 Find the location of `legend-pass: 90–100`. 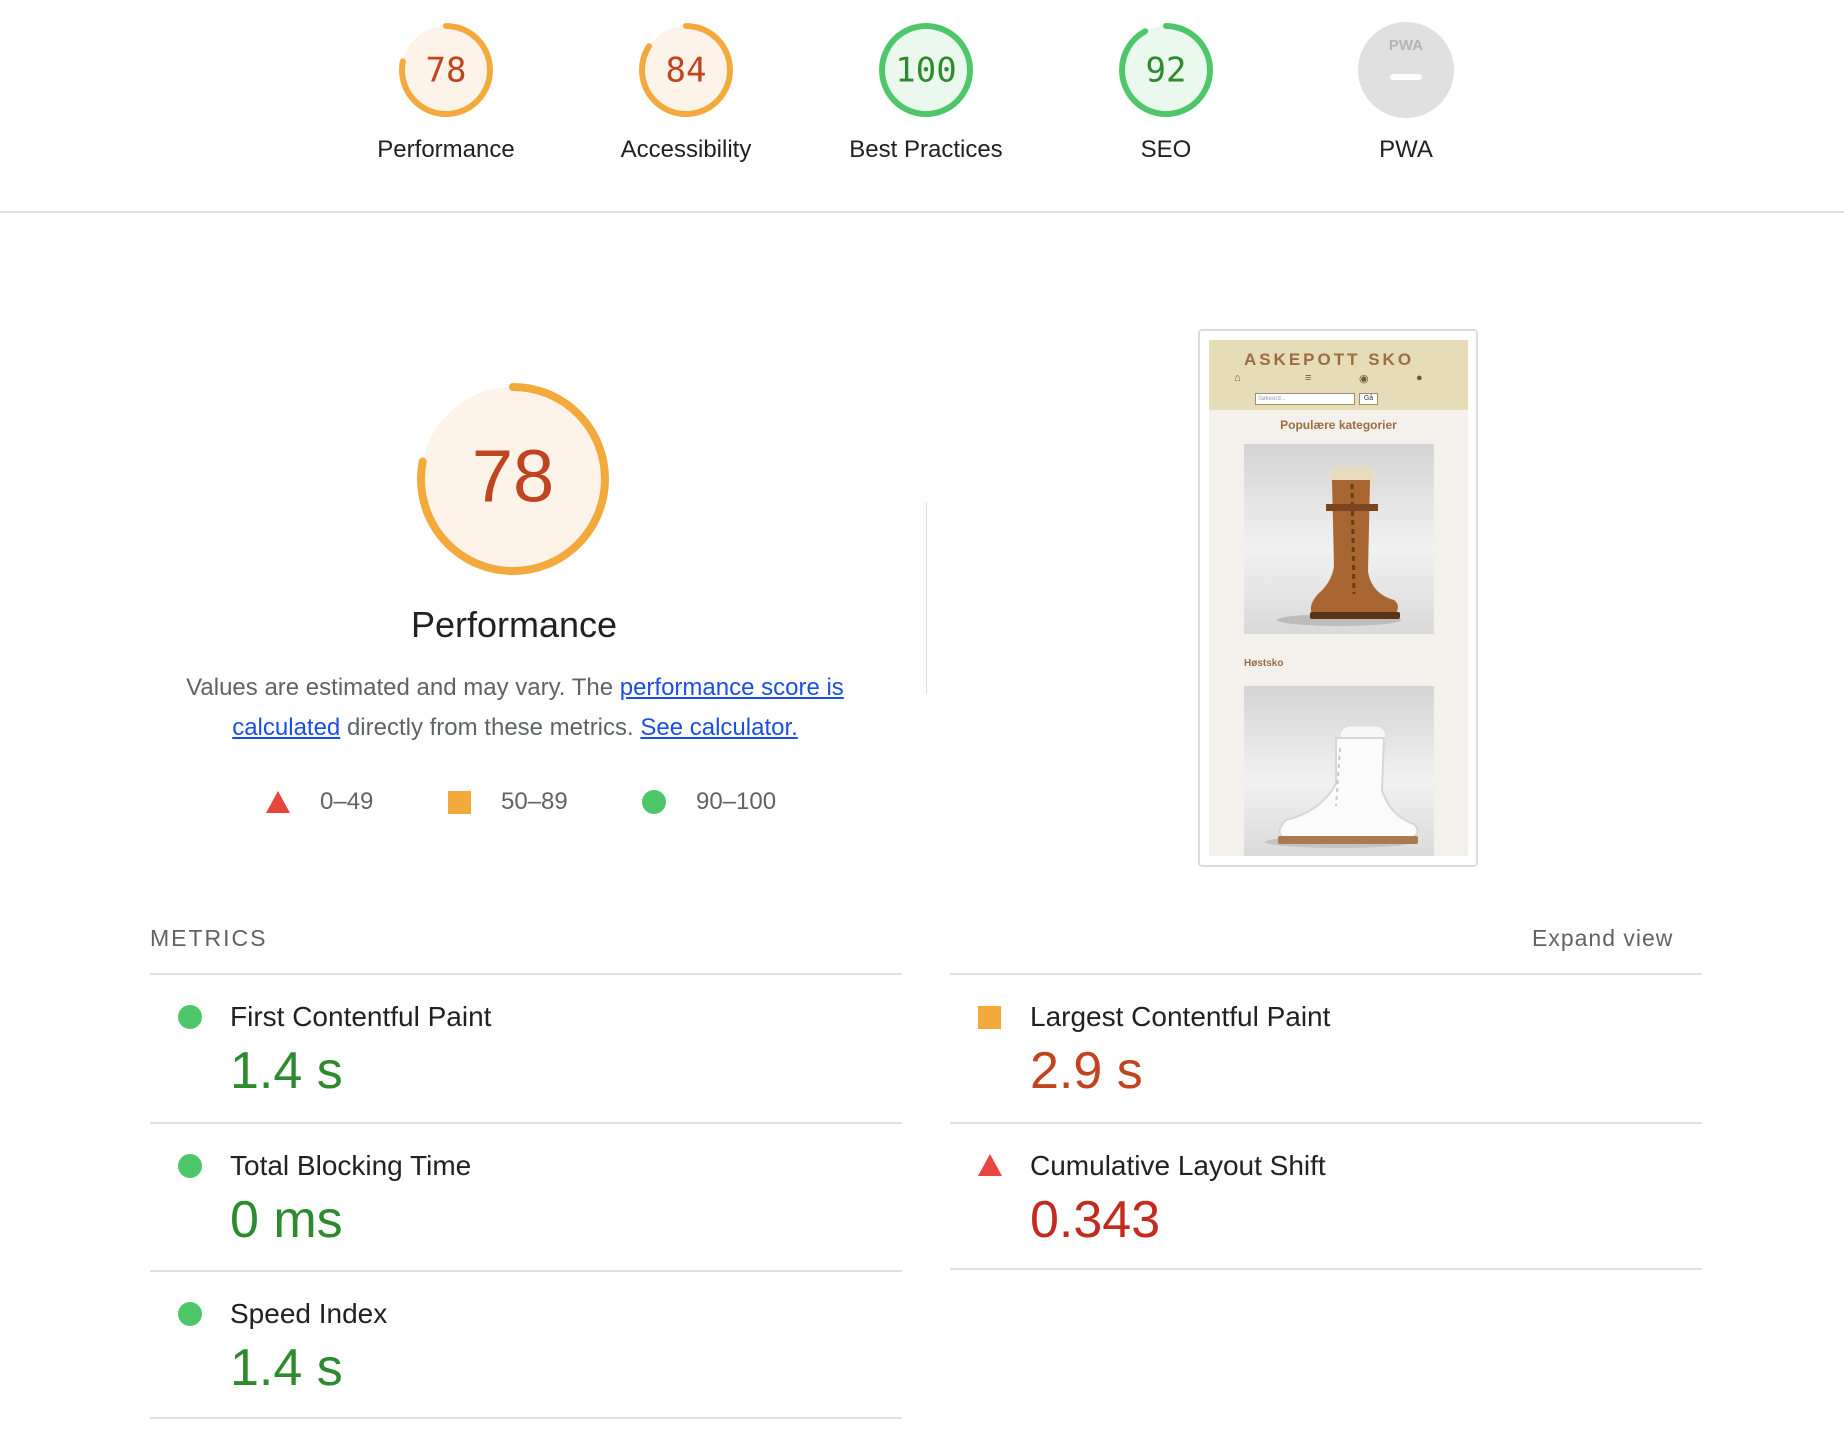

legend-pass: 90–100 is located at coordinates (709, 802).